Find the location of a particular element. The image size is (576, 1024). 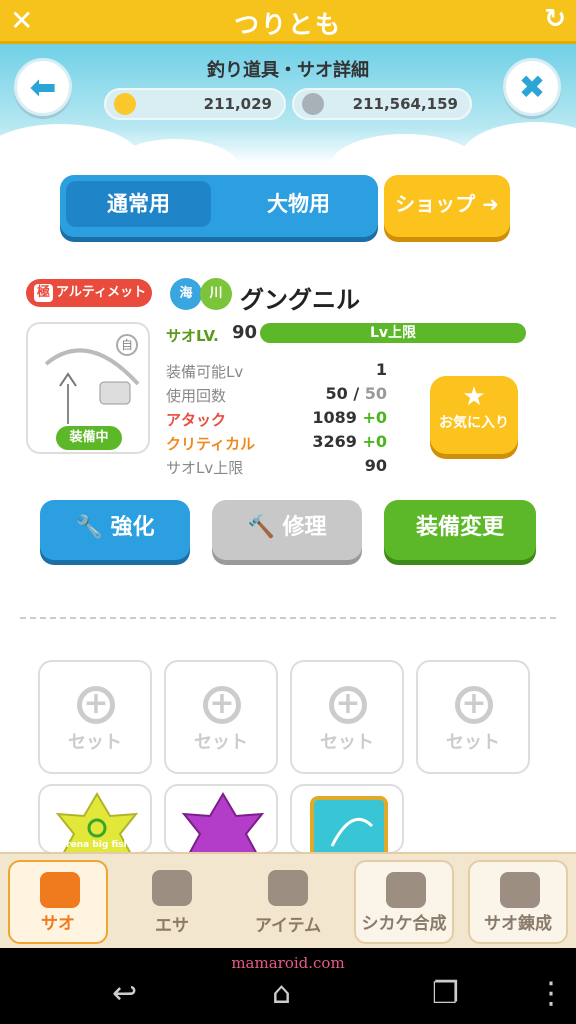

page-subtitle: 釣り道具・サオ詳細 is located at coordinates (288, 70).